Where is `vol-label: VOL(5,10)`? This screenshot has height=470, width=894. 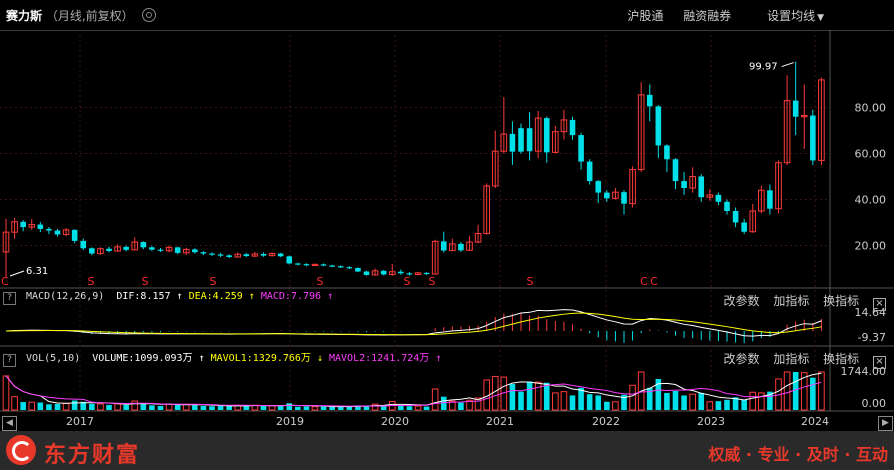 vol-label: VOL(5,10) is located at coordinates (53, 358).